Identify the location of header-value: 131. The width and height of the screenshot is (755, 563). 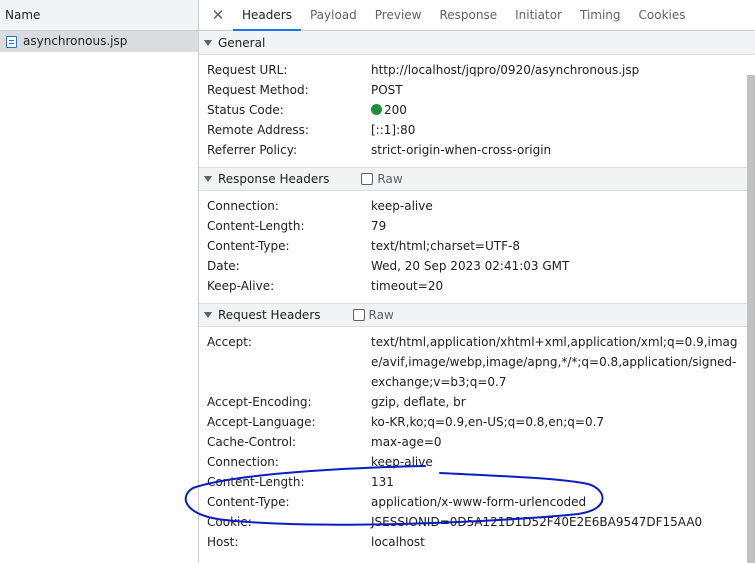
(382, 482).